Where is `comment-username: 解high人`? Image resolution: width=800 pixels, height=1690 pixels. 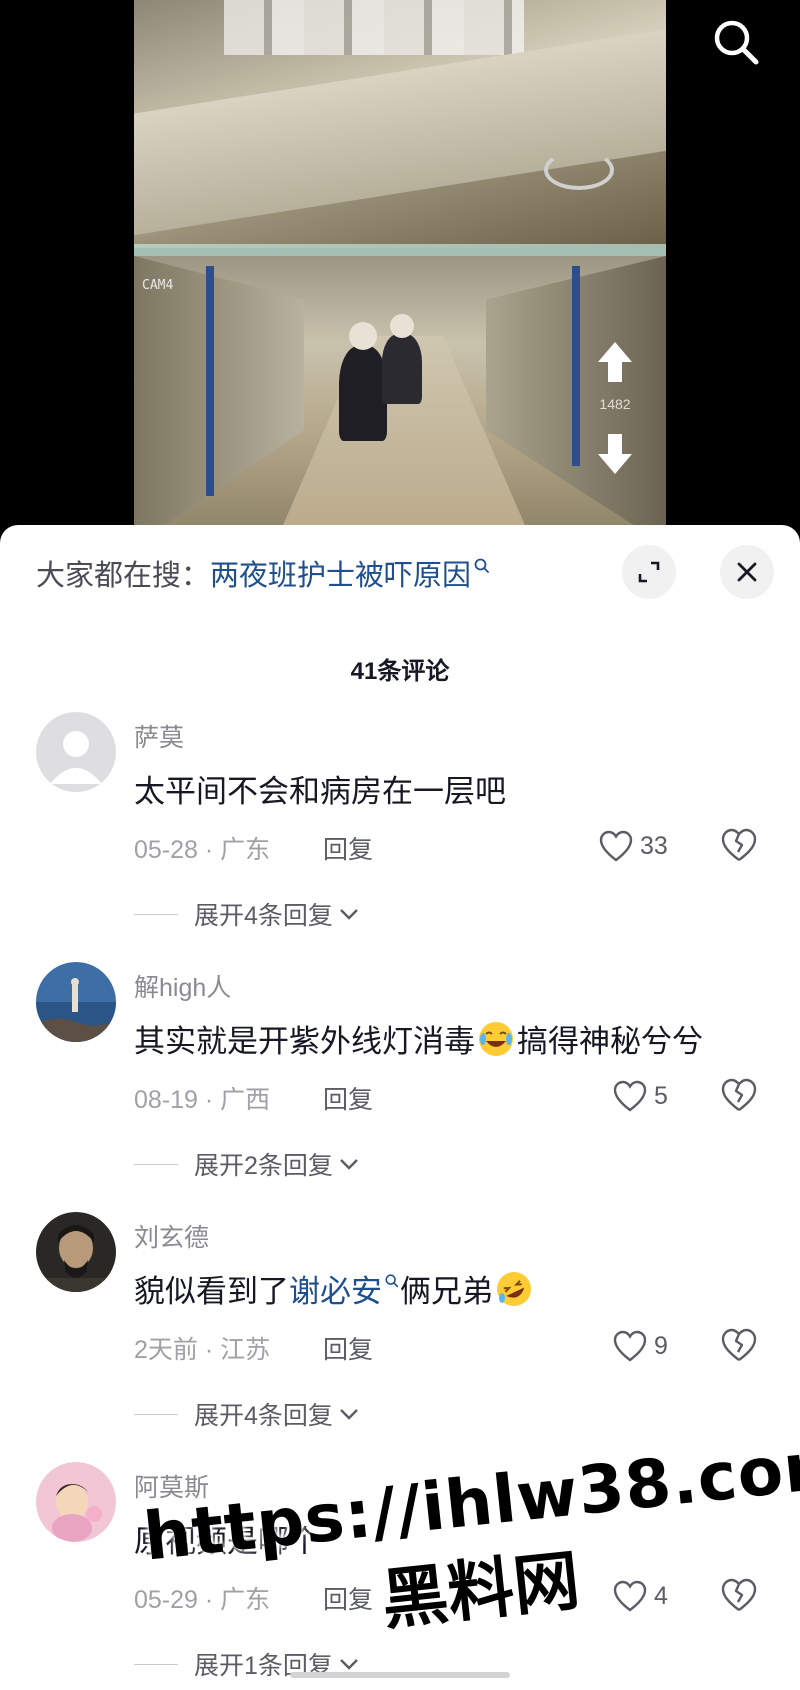 comment-username: 解high人 is located at coordinates (182, 986).